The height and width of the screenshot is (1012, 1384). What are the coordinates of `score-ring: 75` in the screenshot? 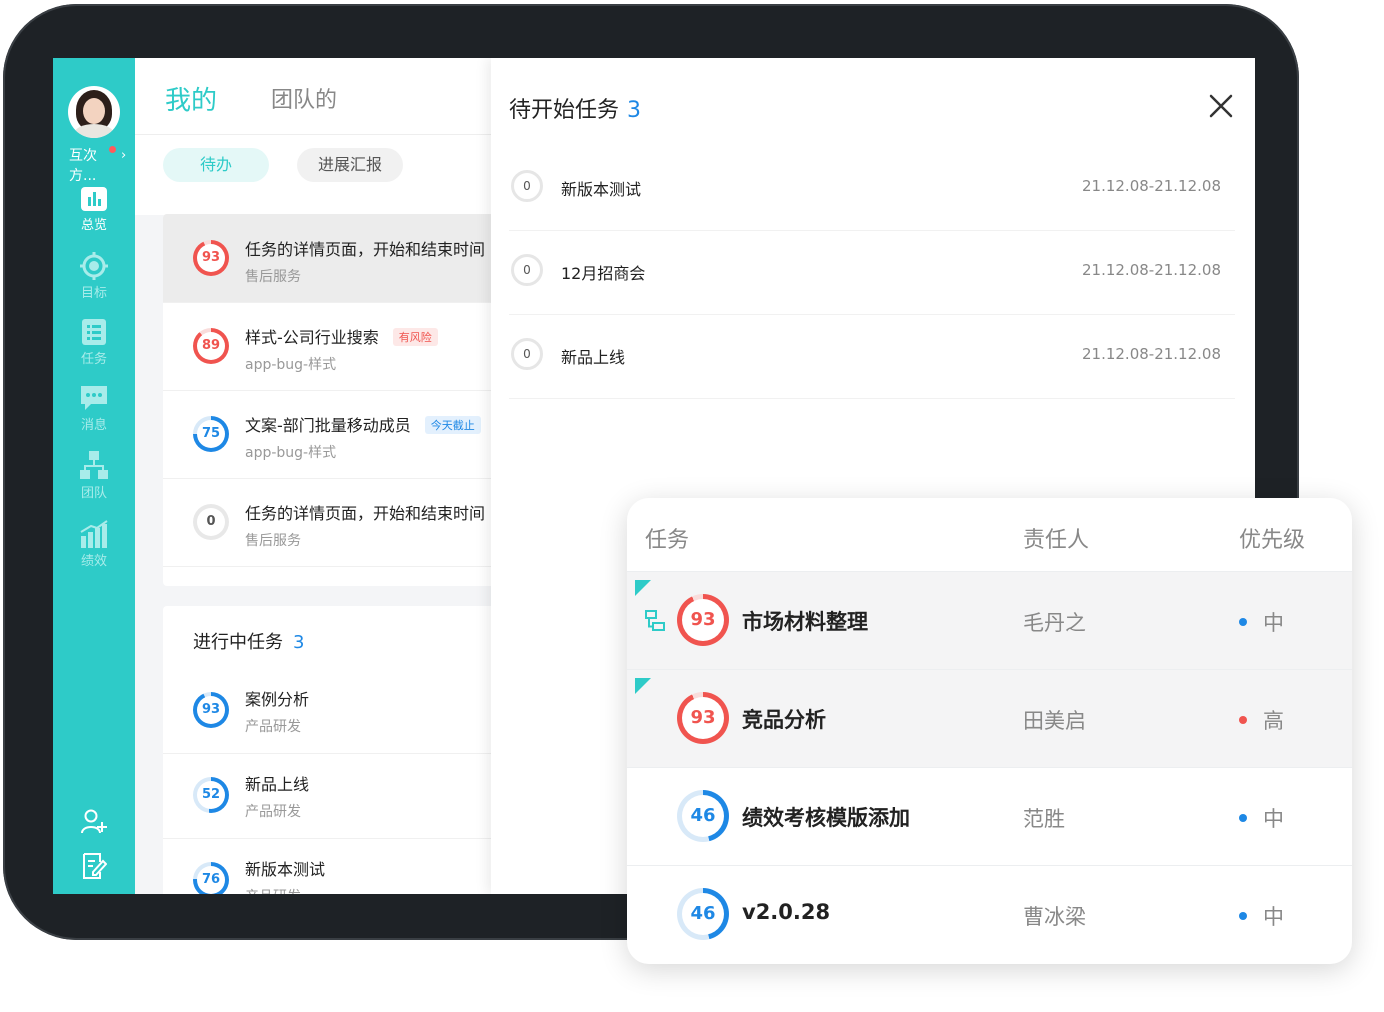 It's located at (211, 434).